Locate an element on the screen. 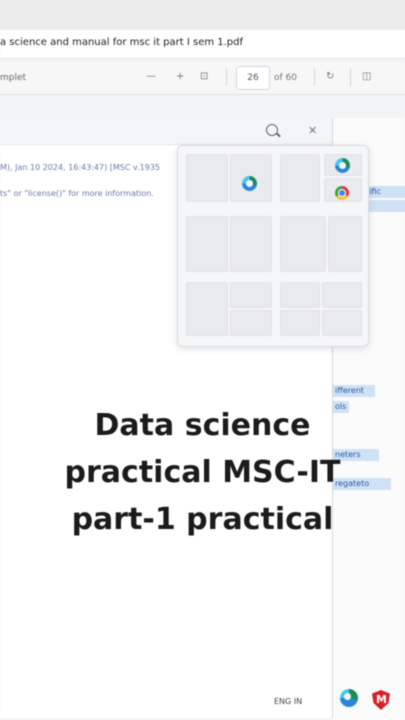 The width and height of the screenshot is (405, 720). close-icon: ✕ is located at coordinates (312, 130).